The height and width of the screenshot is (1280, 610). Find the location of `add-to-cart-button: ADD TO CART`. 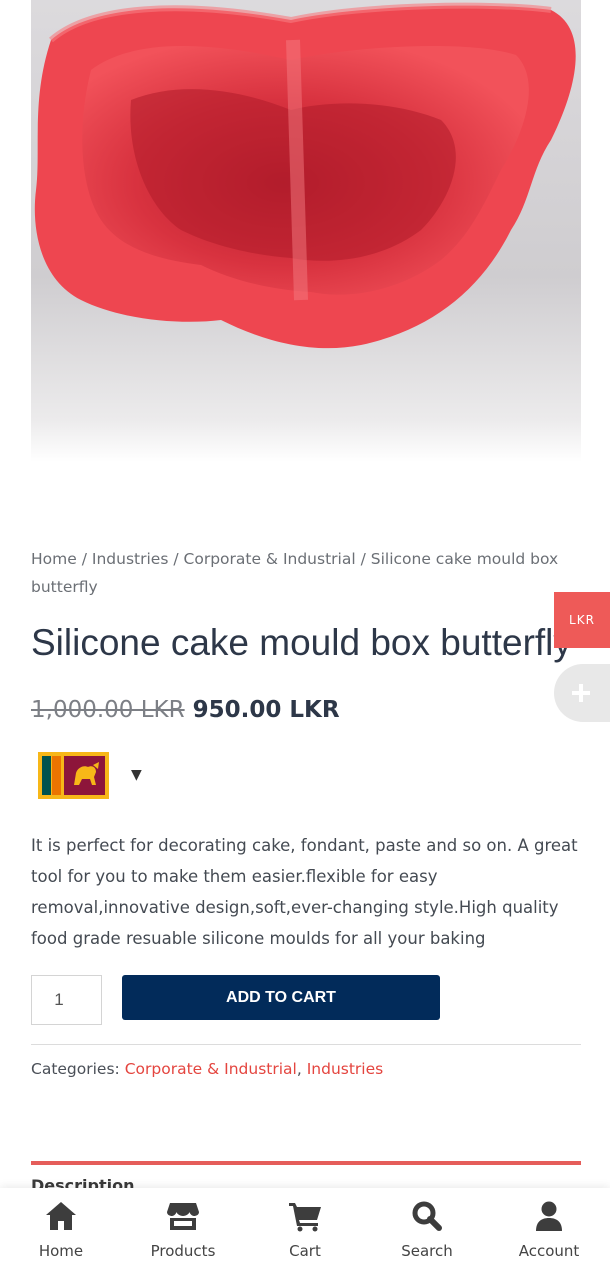

add-to-cart-button: ADD TO CART is located at coordinates (281, 997).